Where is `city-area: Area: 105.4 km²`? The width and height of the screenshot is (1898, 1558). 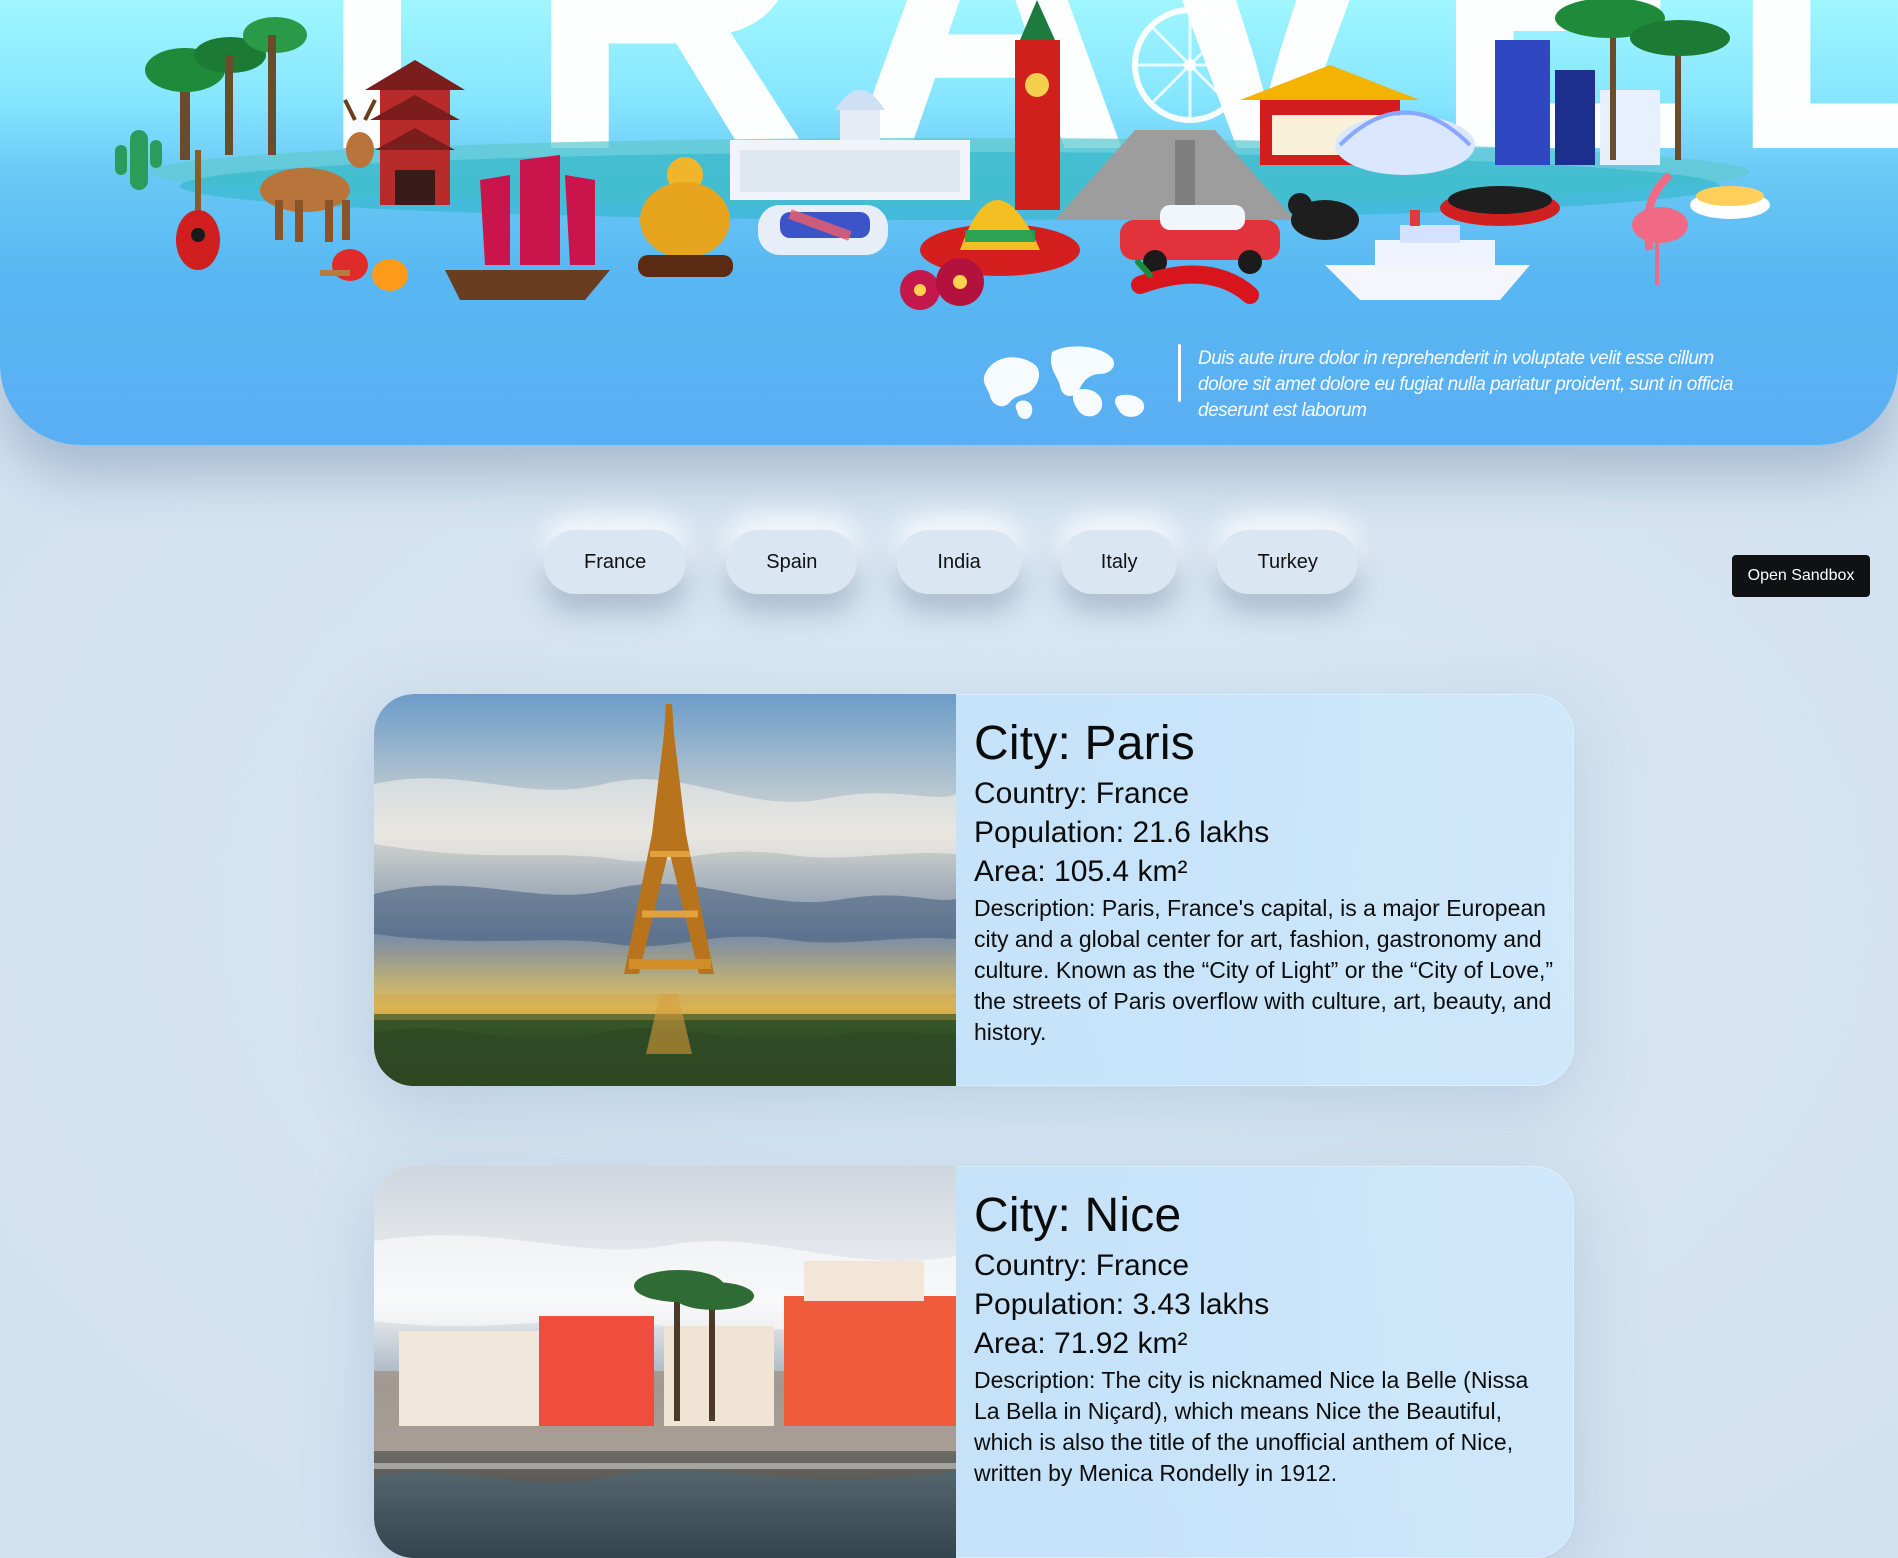 city-area: Area: 105.4 km² is located at coordinates (1081, 871).